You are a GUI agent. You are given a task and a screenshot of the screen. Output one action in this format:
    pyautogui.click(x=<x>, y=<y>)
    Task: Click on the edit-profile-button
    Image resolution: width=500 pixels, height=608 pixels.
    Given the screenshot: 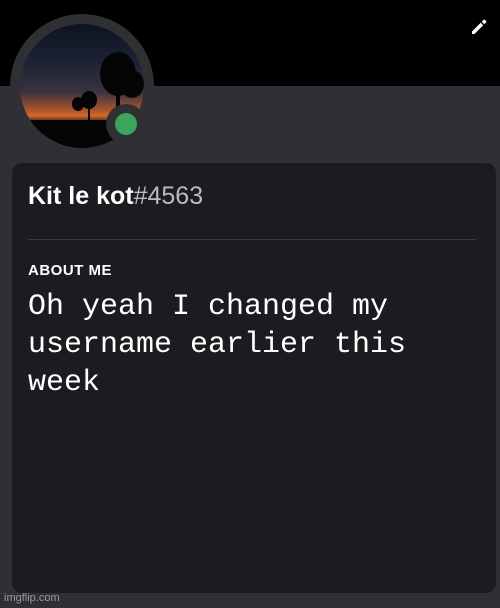 What is the action you would take?
    pyautogui.click(x=479, y=27)
    